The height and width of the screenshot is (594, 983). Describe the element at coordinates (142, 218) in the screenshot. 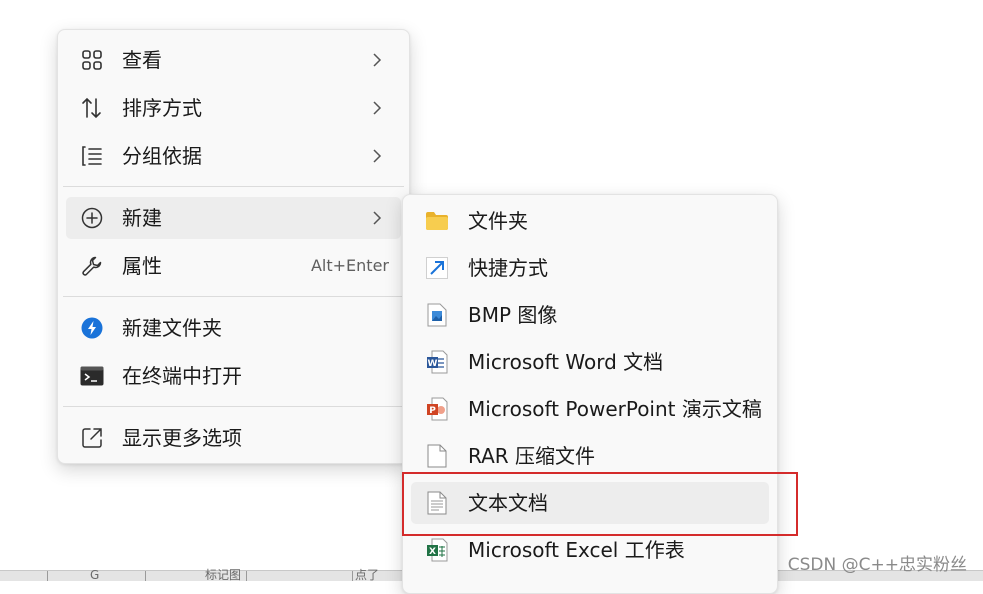

I see `menu-item-label: 新建` at that location.